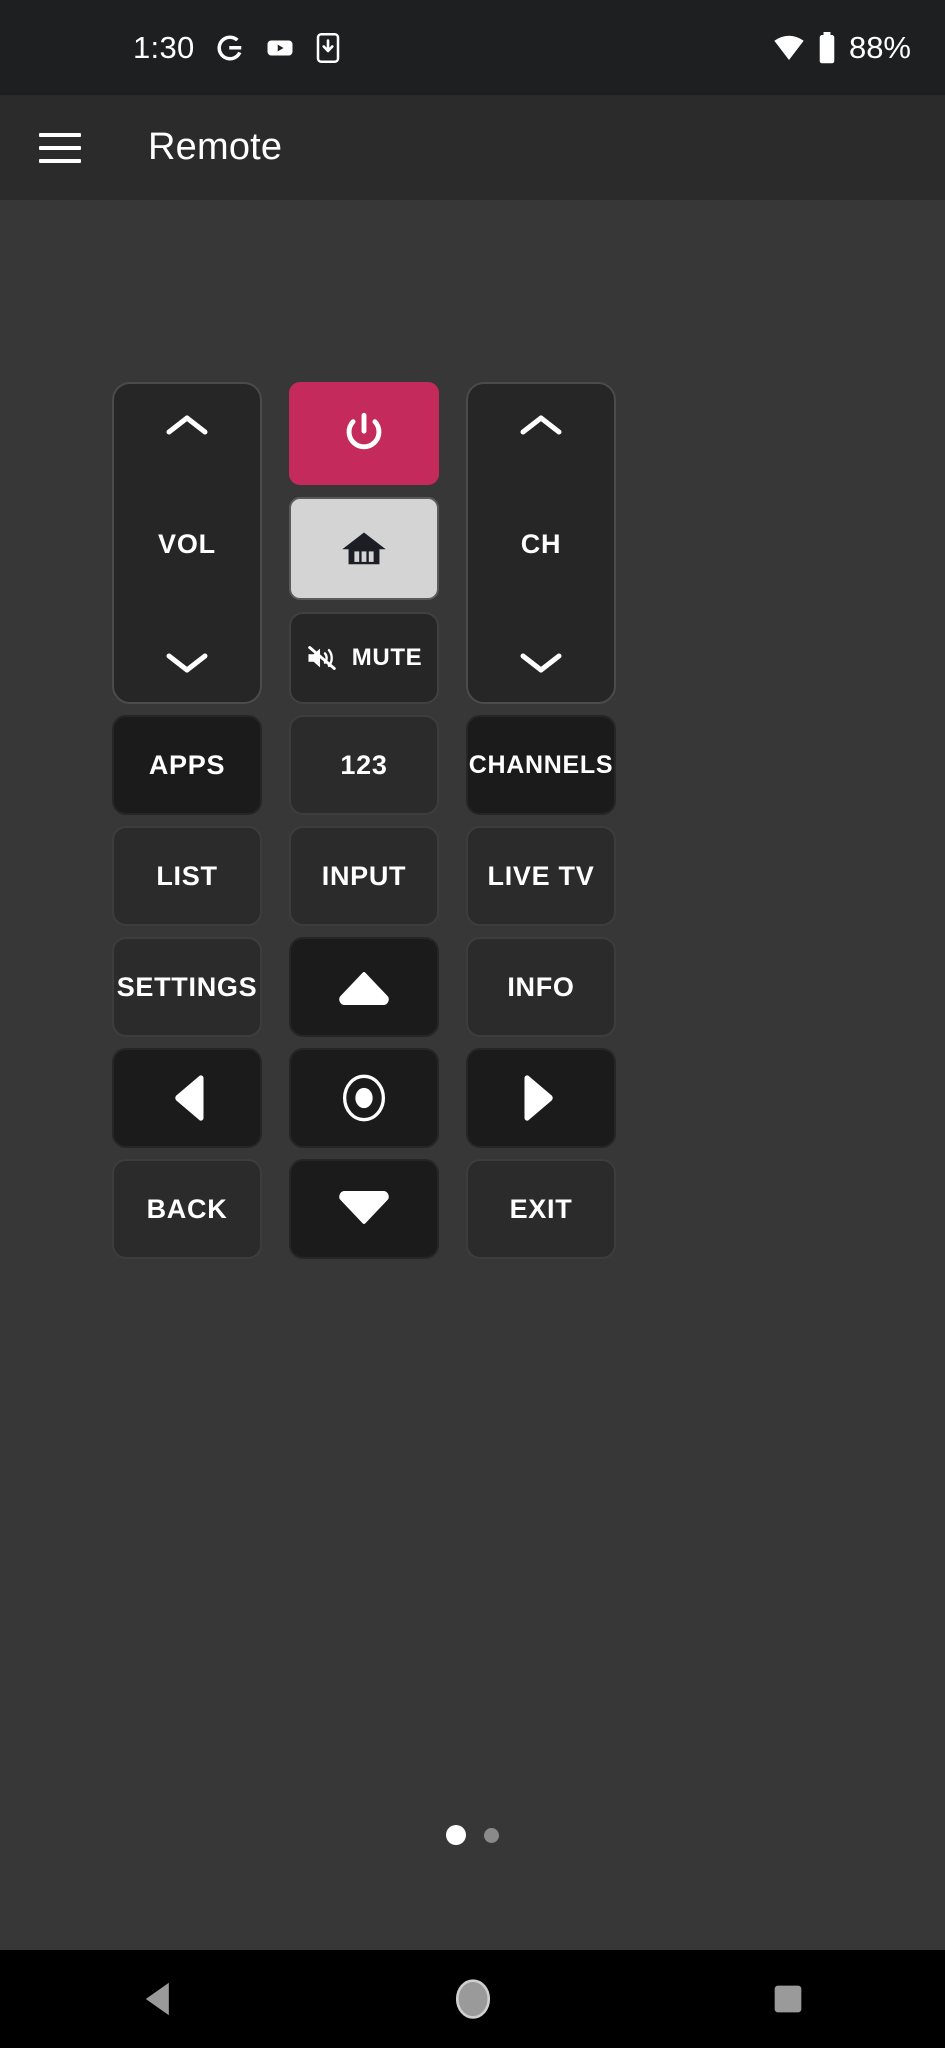  I want to click on status-bar: 1:30 88%, so click(472, 47).